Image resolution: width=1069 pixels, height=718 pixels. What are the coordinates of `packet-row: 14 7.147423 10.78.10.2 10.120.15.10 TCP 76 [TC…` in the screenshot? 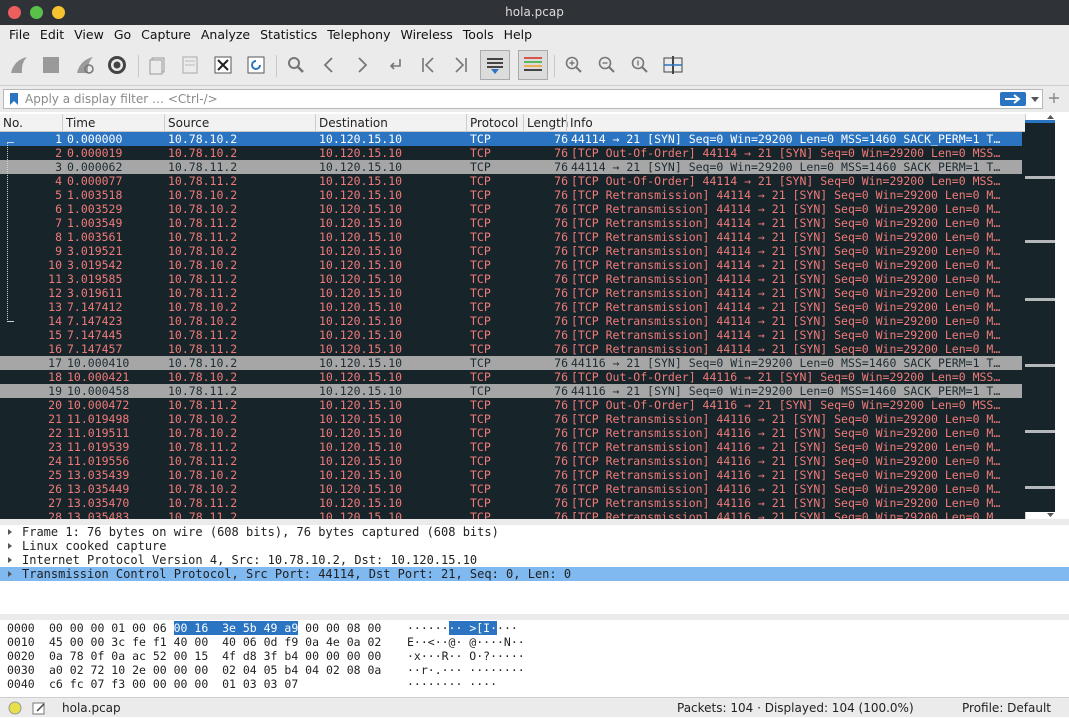 It's located at (511, 321).